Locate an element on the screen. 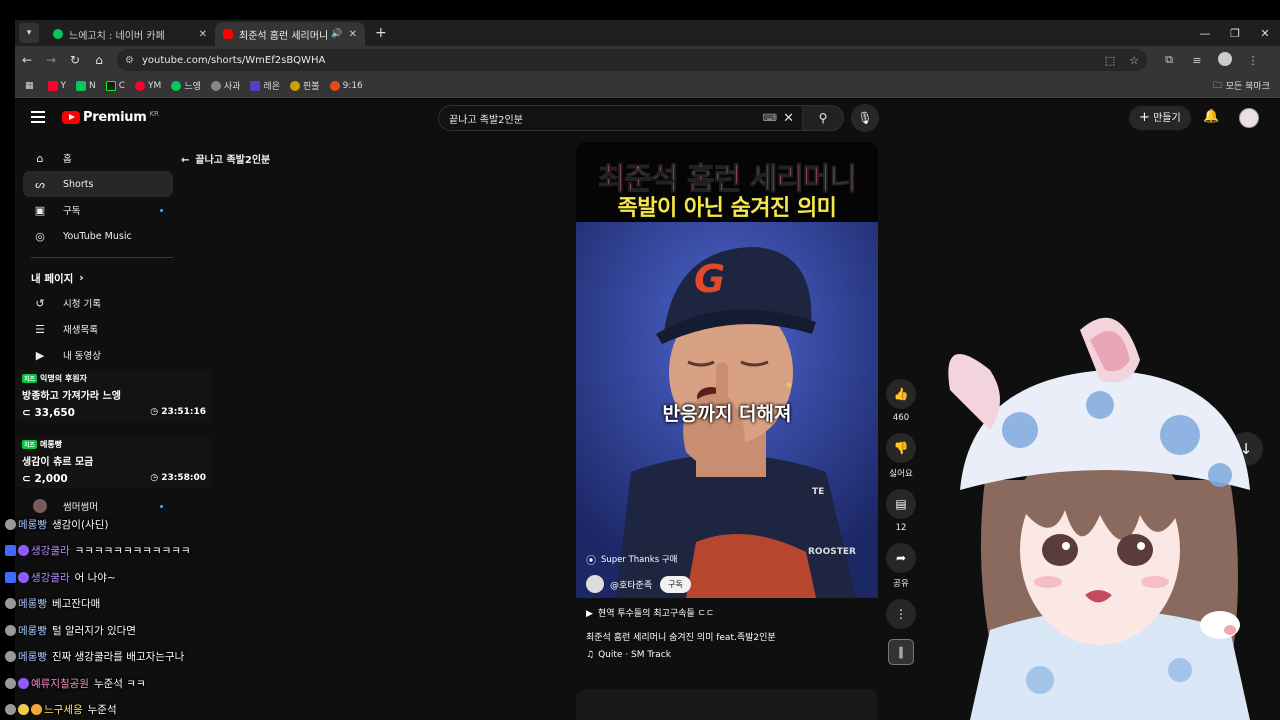 This screenshot has height=720, width=1280. sidebar-item-youtube-music: ◎ YouTube Music is located at coordinates (98, 236).